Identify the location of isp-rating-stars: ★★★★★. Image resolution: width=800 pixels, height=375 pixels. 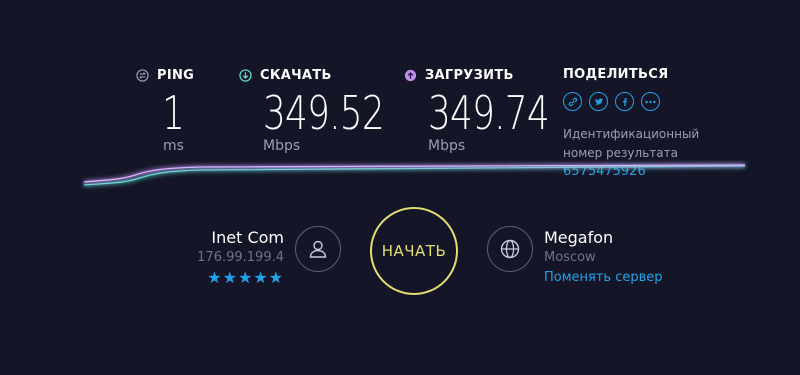
(240, 278).